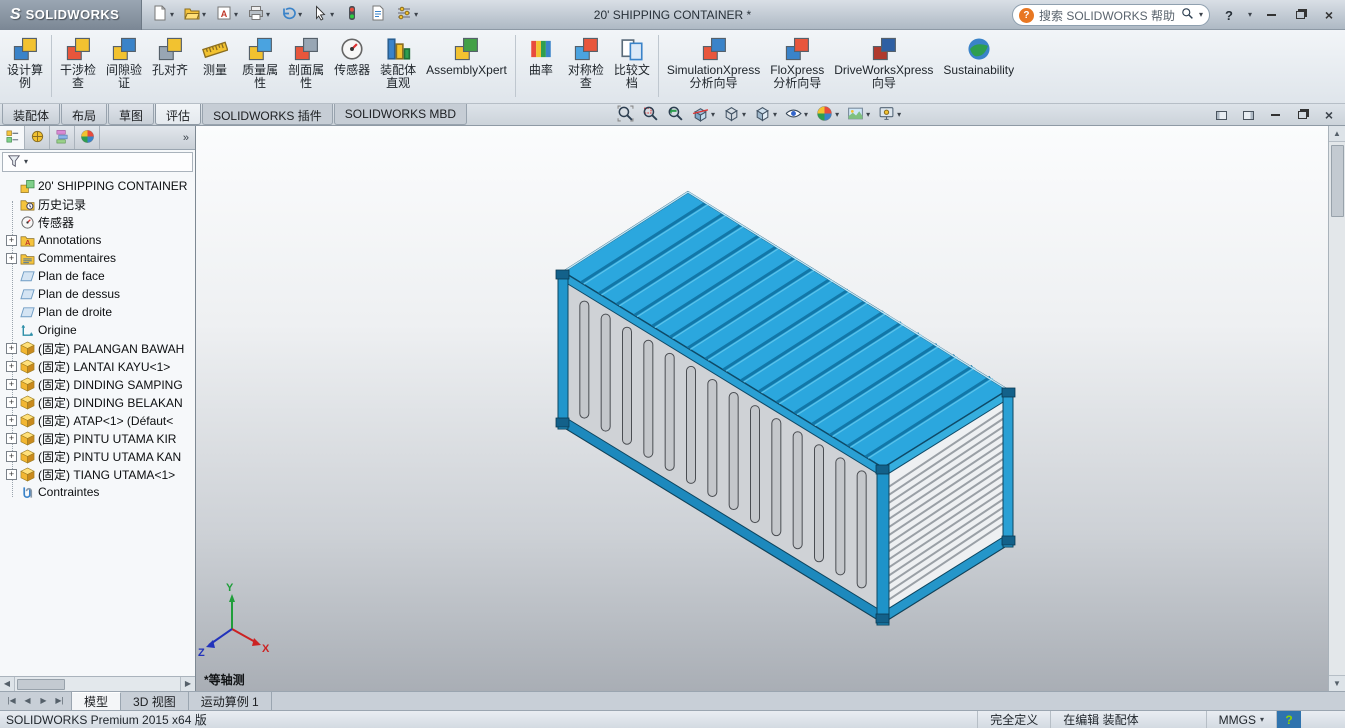 Image resolution: width=1345 pixels, height=728 pixels. Describe the element at coordinates (1262, 719) in the screenshot. I see `units-dropdown-caret: ▾` at that location.